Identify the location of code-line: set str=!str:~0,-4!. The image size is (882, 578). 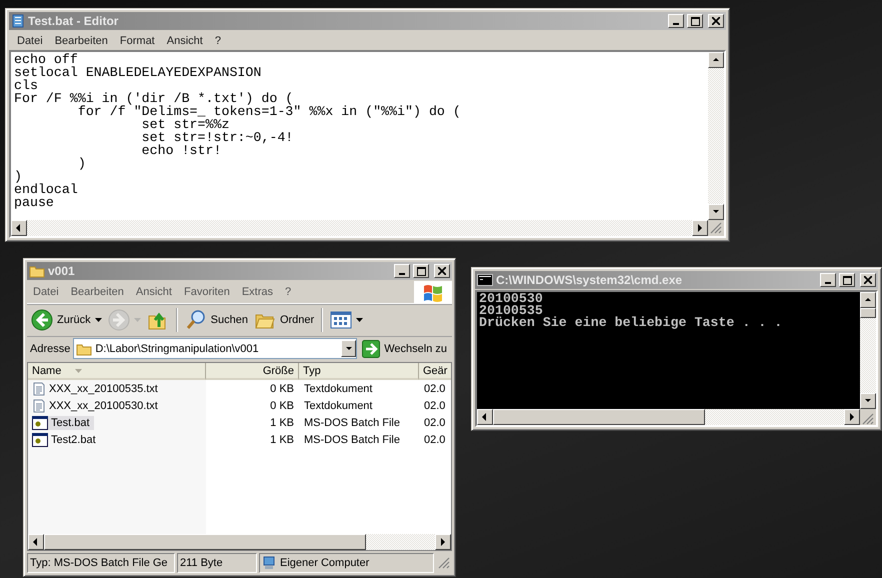
(217, 137).